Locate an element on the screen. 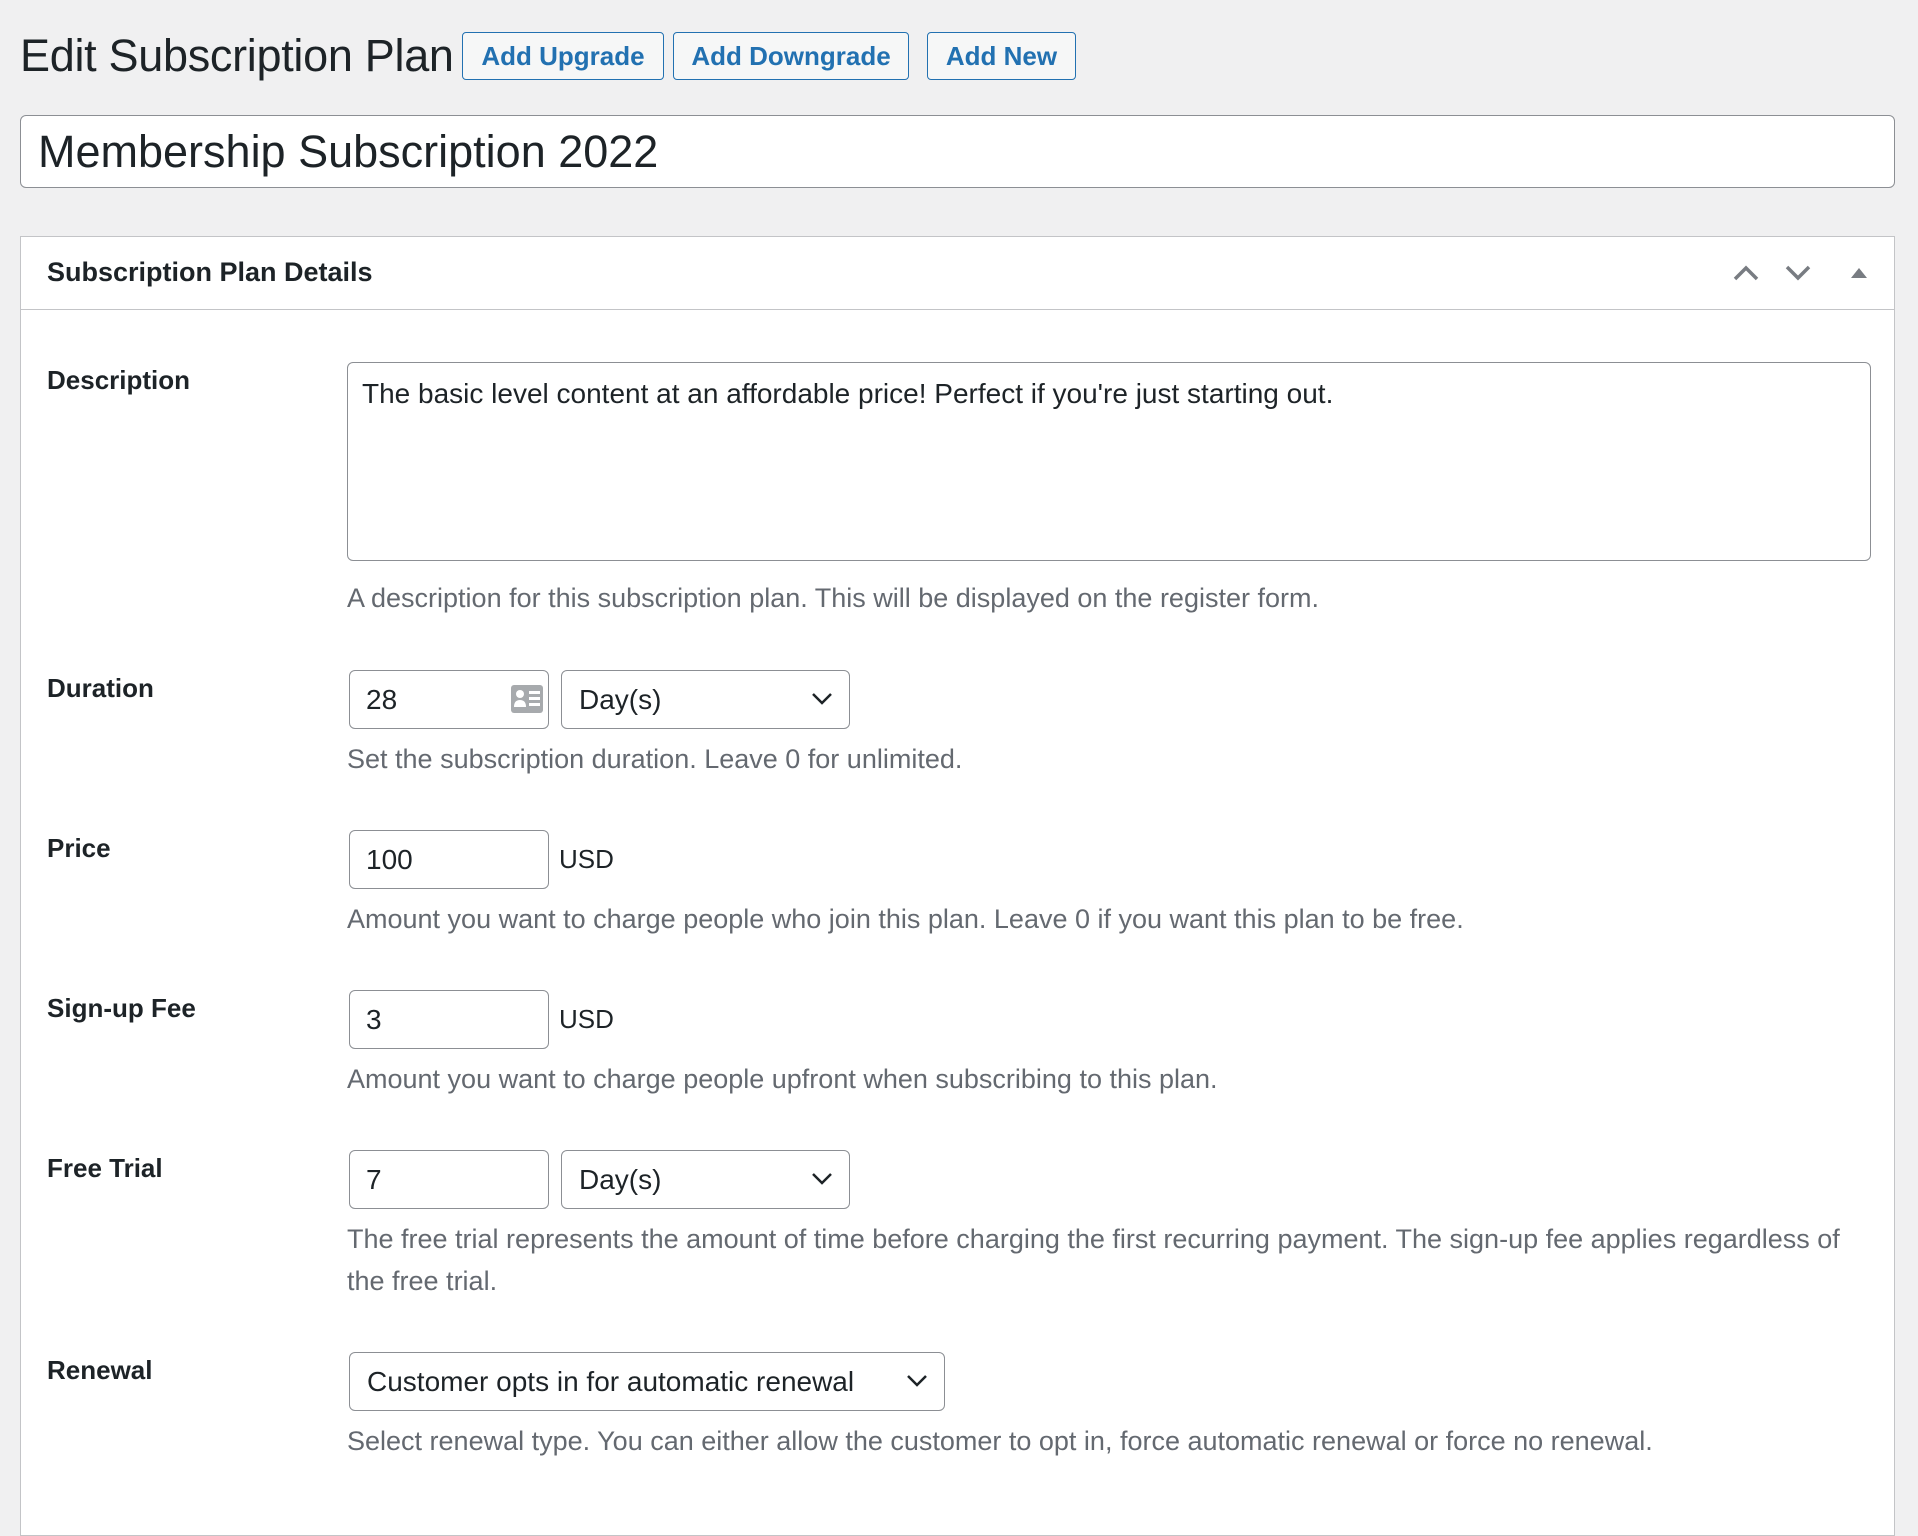 The height and width of the screenshot is (1536, 1918). add-upgrade-button: Add Upgrade is located at coordinates (563, 56).